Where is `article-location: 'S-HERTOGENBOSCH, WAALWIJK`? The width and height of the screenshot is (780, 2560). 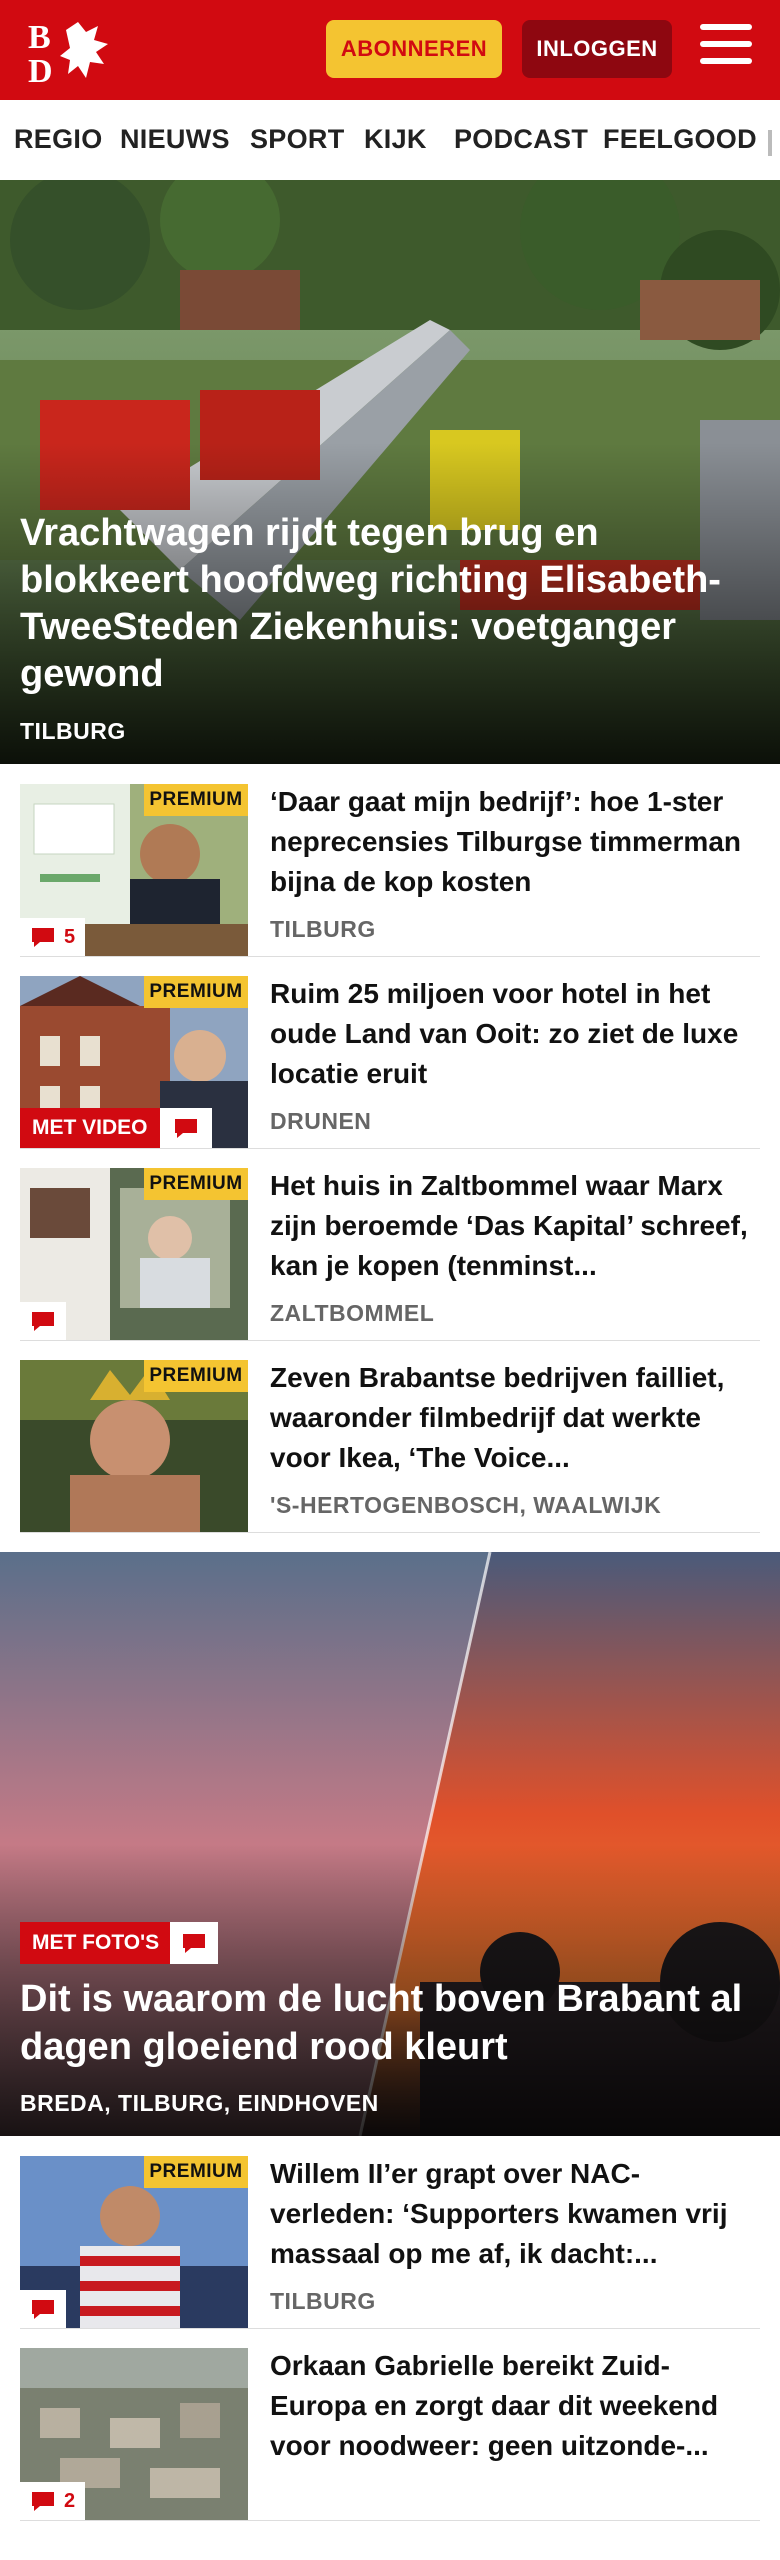
article-location: 'S-HERTOGENBOSCH, WAALWIJK is located at coordinates (466, 1505).